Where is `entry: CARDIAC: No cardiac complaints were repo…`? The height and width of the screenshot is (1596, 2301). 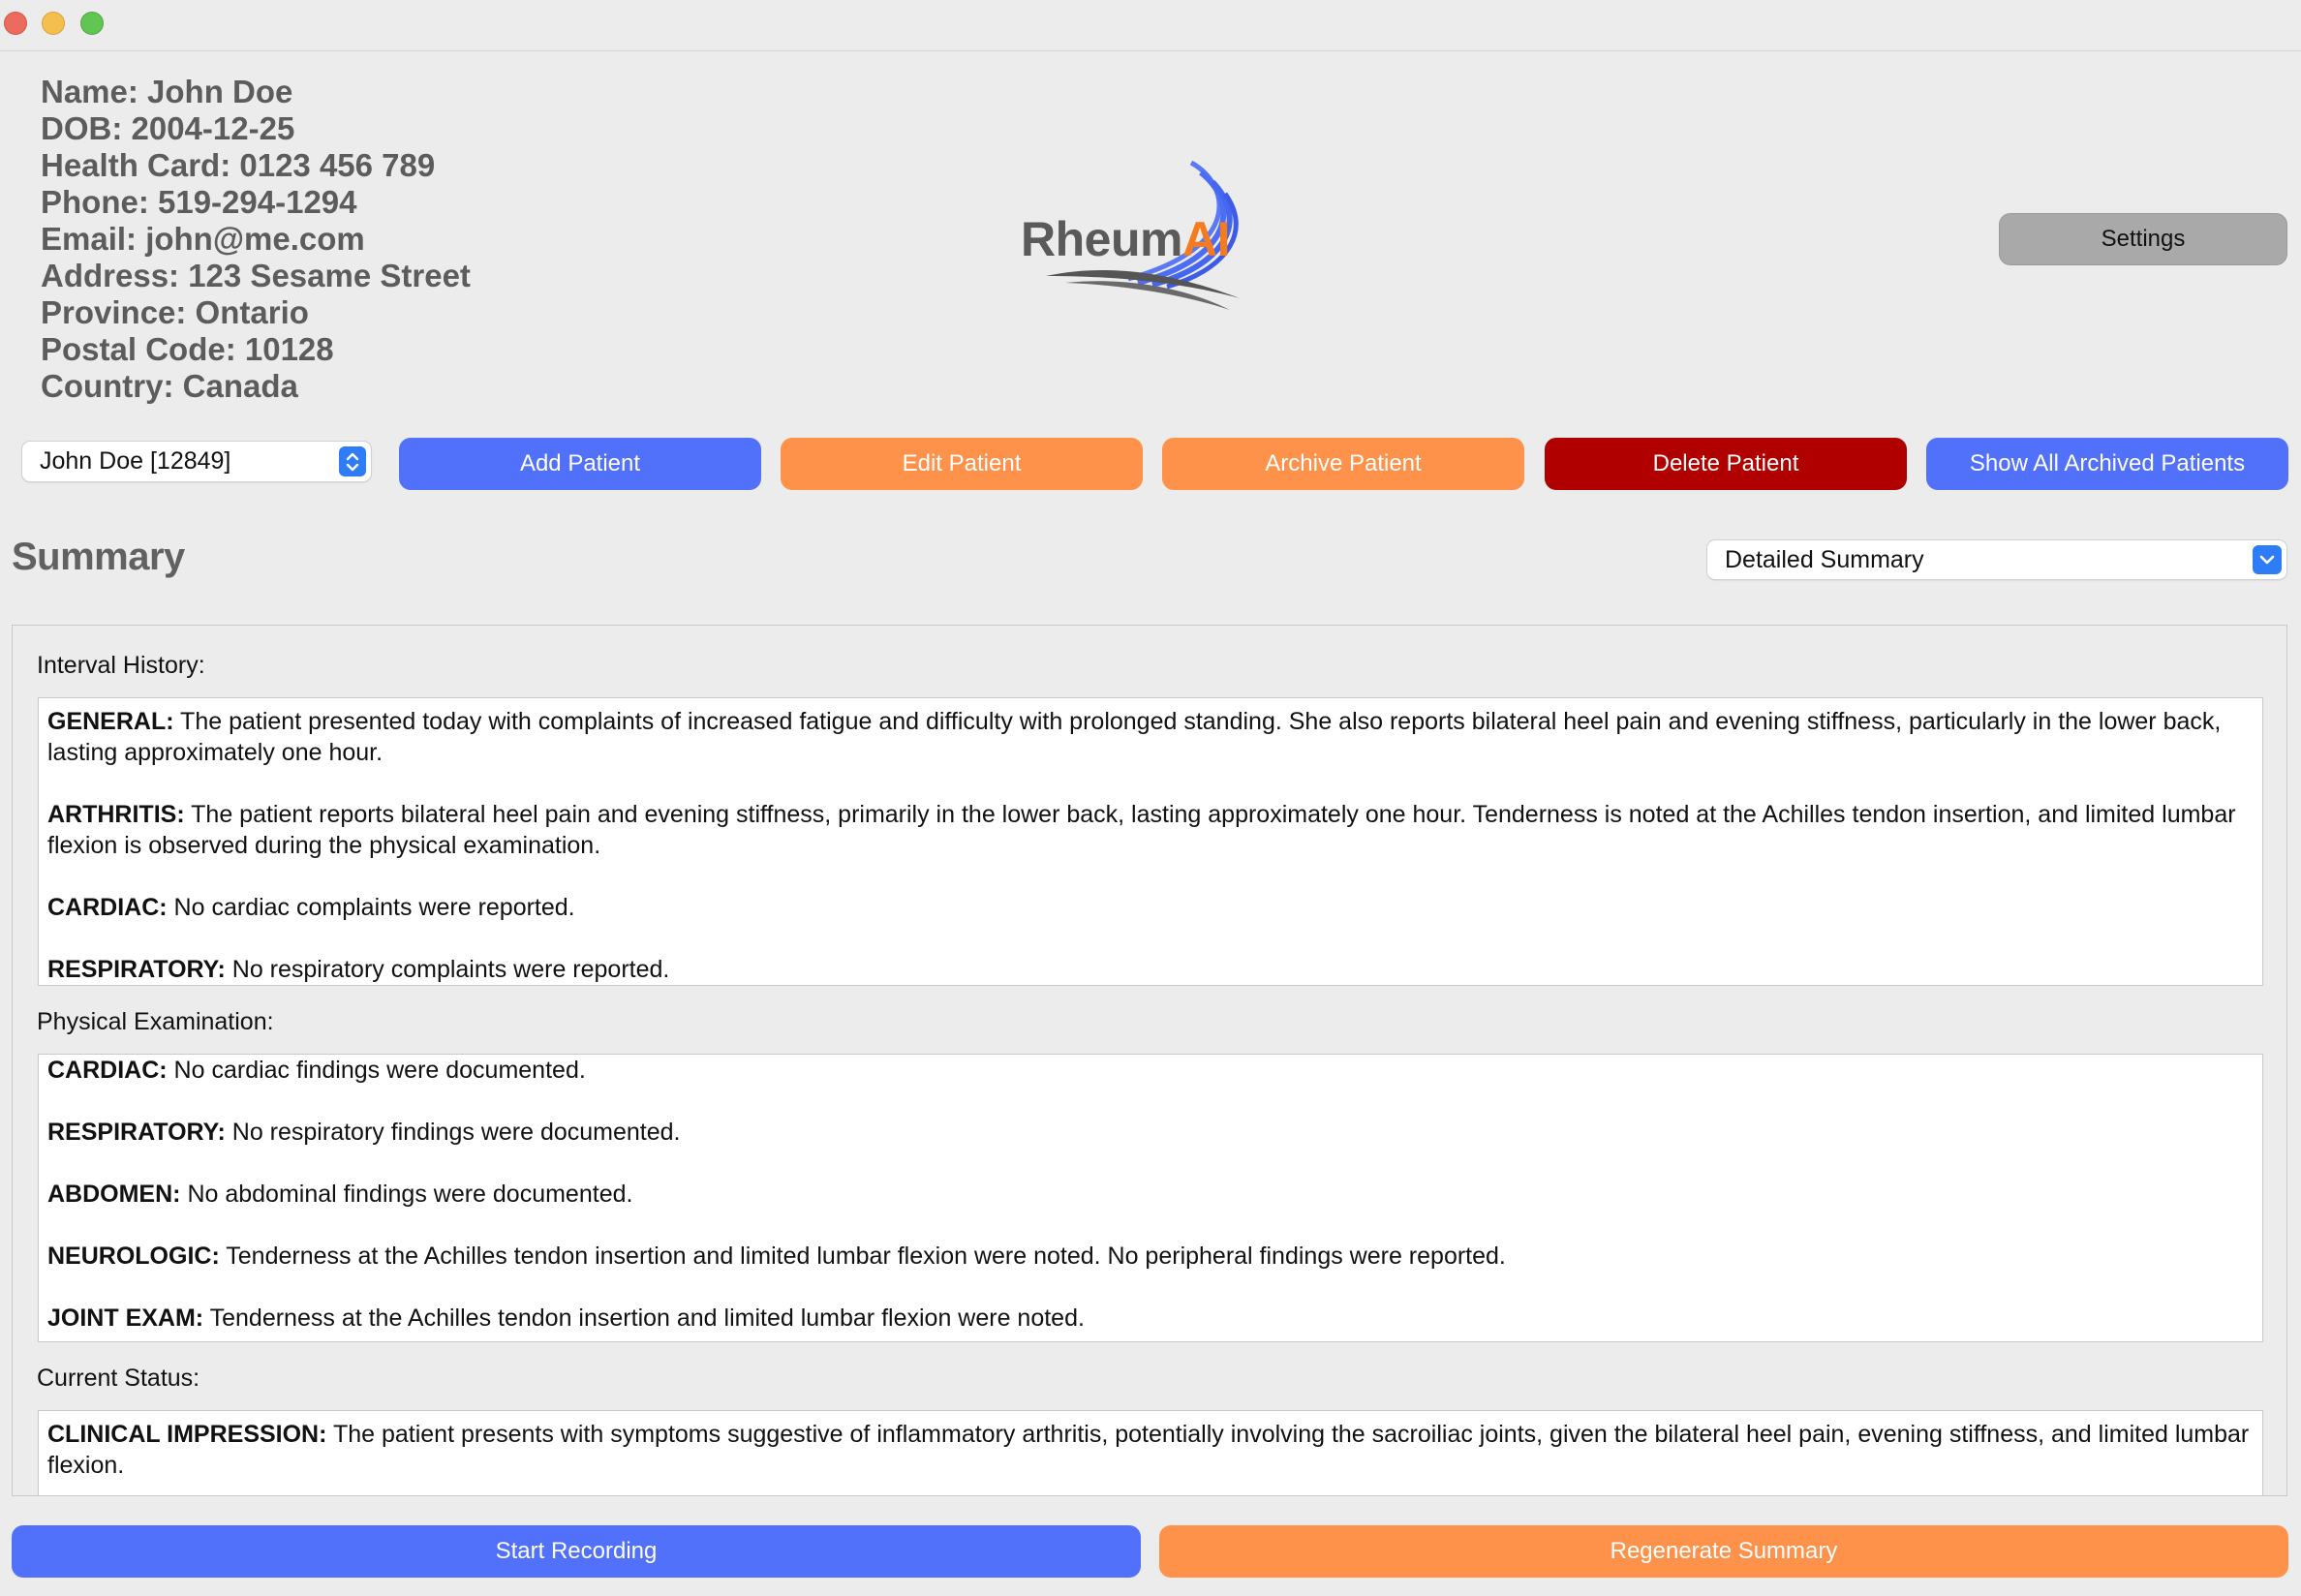
entry: CARDIAC: No cardiac complaints were repo… is located at coordinates (311, 907).